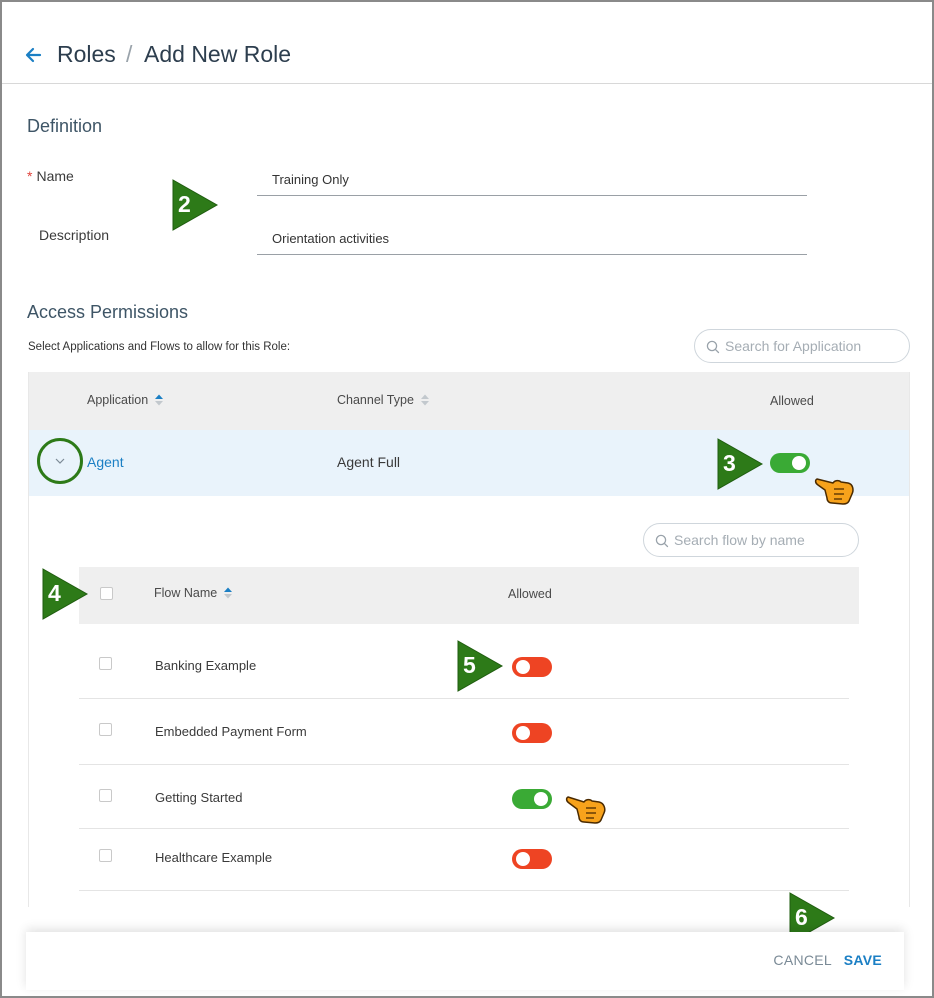  What do you see at coordinates (464, 860) in the screenshot?
I see `flow-row: Healthcare Example` at bounding box center [464, 860].